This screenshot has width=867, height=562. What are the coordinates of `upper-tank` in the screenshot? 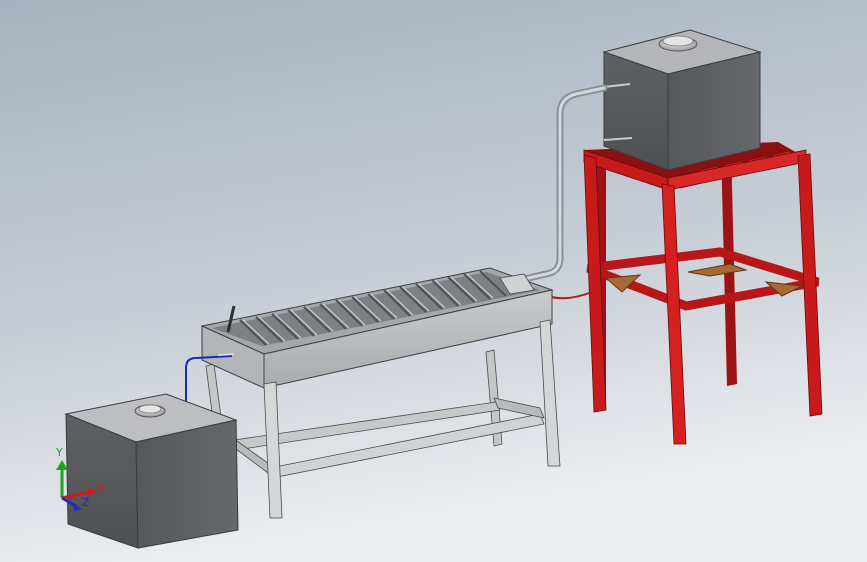 It's located at (682, 100).